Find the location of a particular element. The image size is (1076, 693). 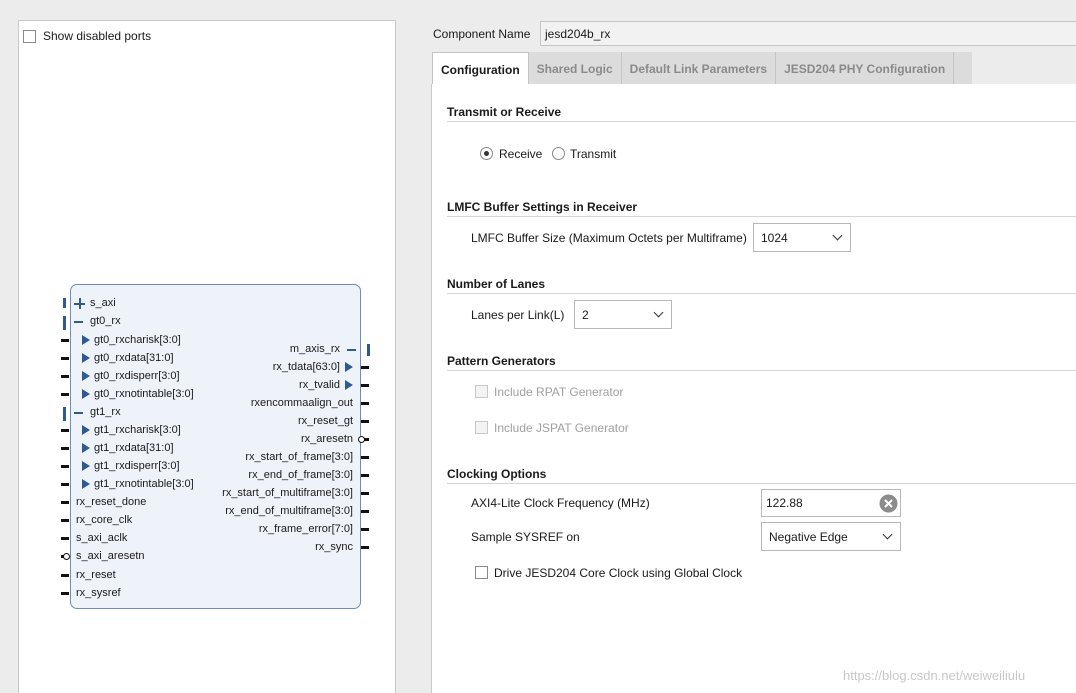

axi-clock-value: 122.88 is located at coordinates (784, 503).